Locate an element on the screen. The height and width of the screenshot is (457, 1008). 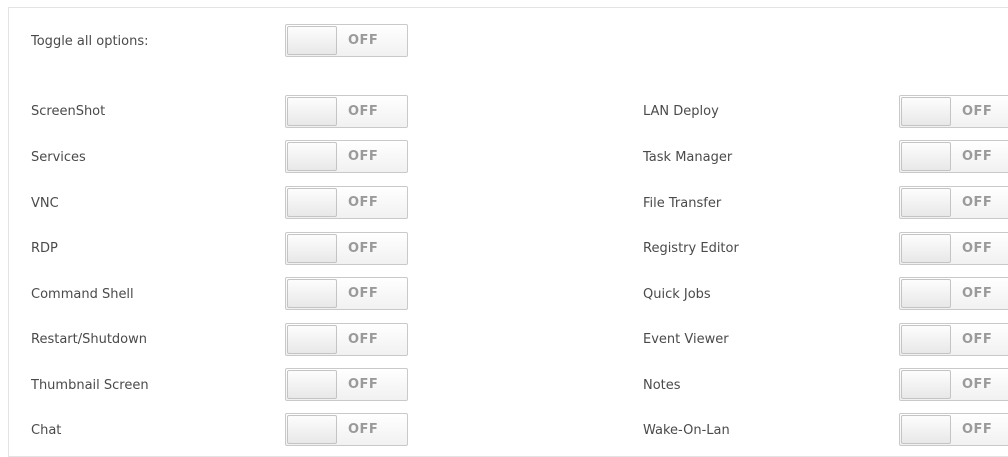
option-label-rdp: RDP is located at coordinates (44, 248).